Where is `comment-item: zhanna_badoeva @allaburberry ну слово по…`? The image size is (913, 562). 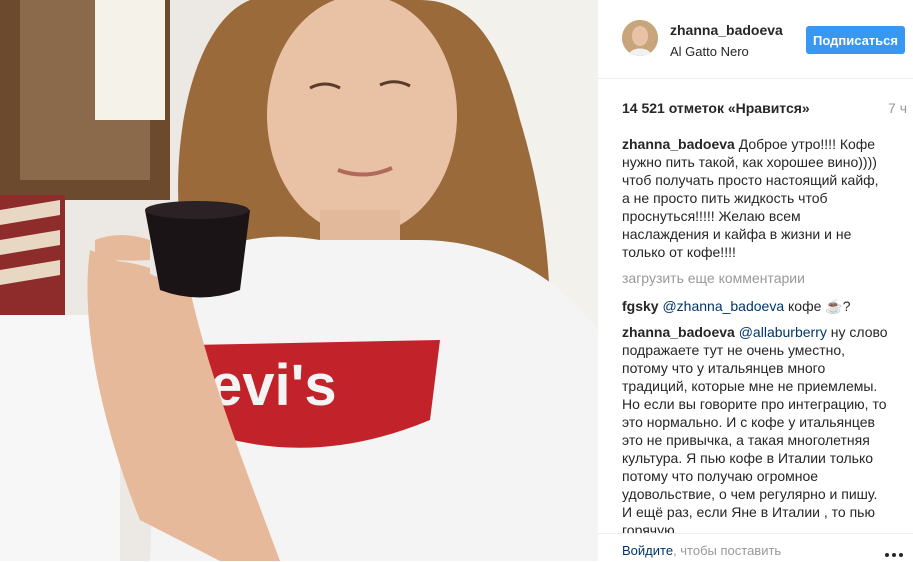
comment-item: zhanna_badoeva @allaburberry ну слово по… is located at coordinates (756, 428).